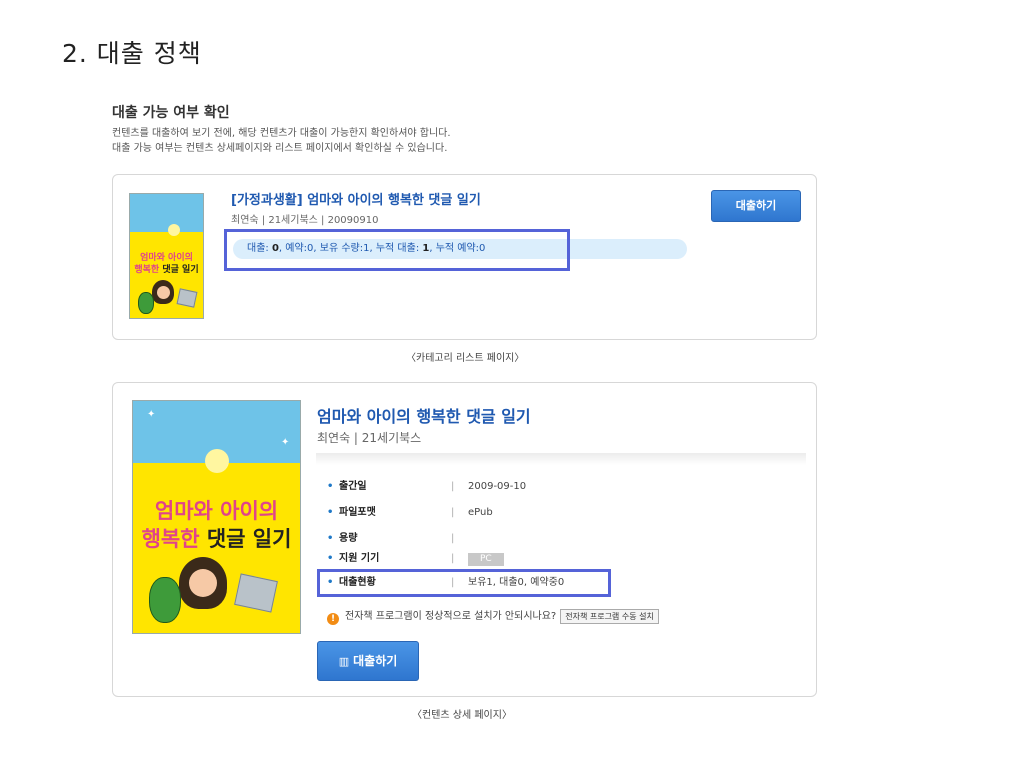  Describe the element at coordinates (333, 619) in the screenshot. I see `warning-icon: !` at that location.